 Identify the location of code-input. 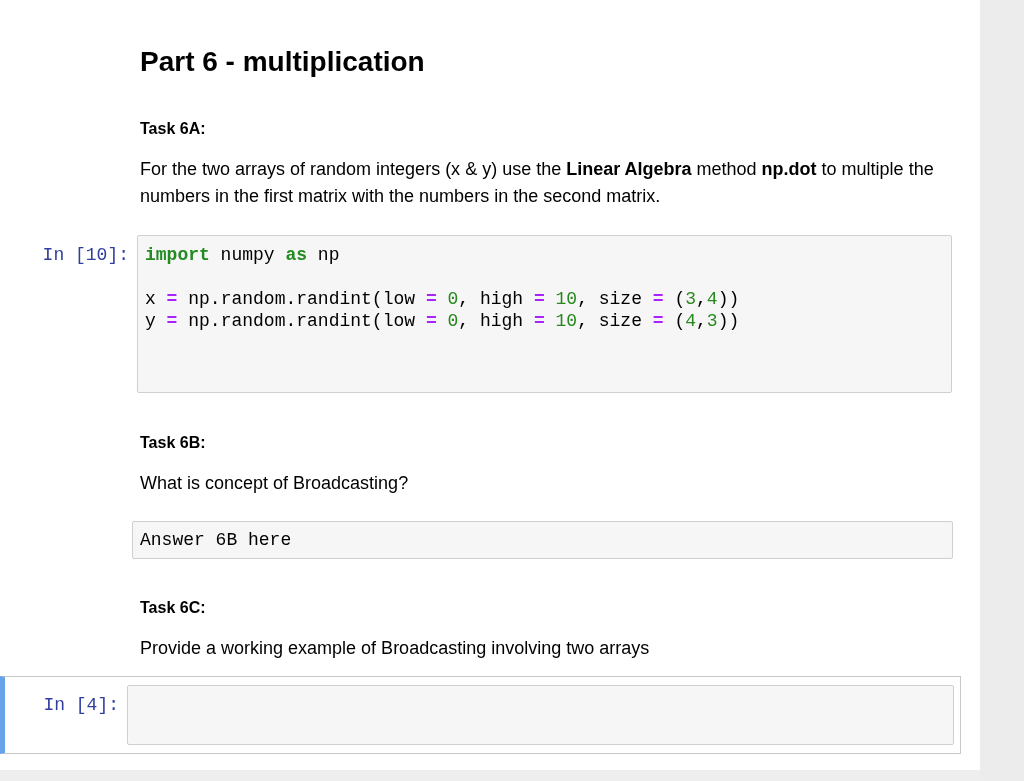
(540, 715).